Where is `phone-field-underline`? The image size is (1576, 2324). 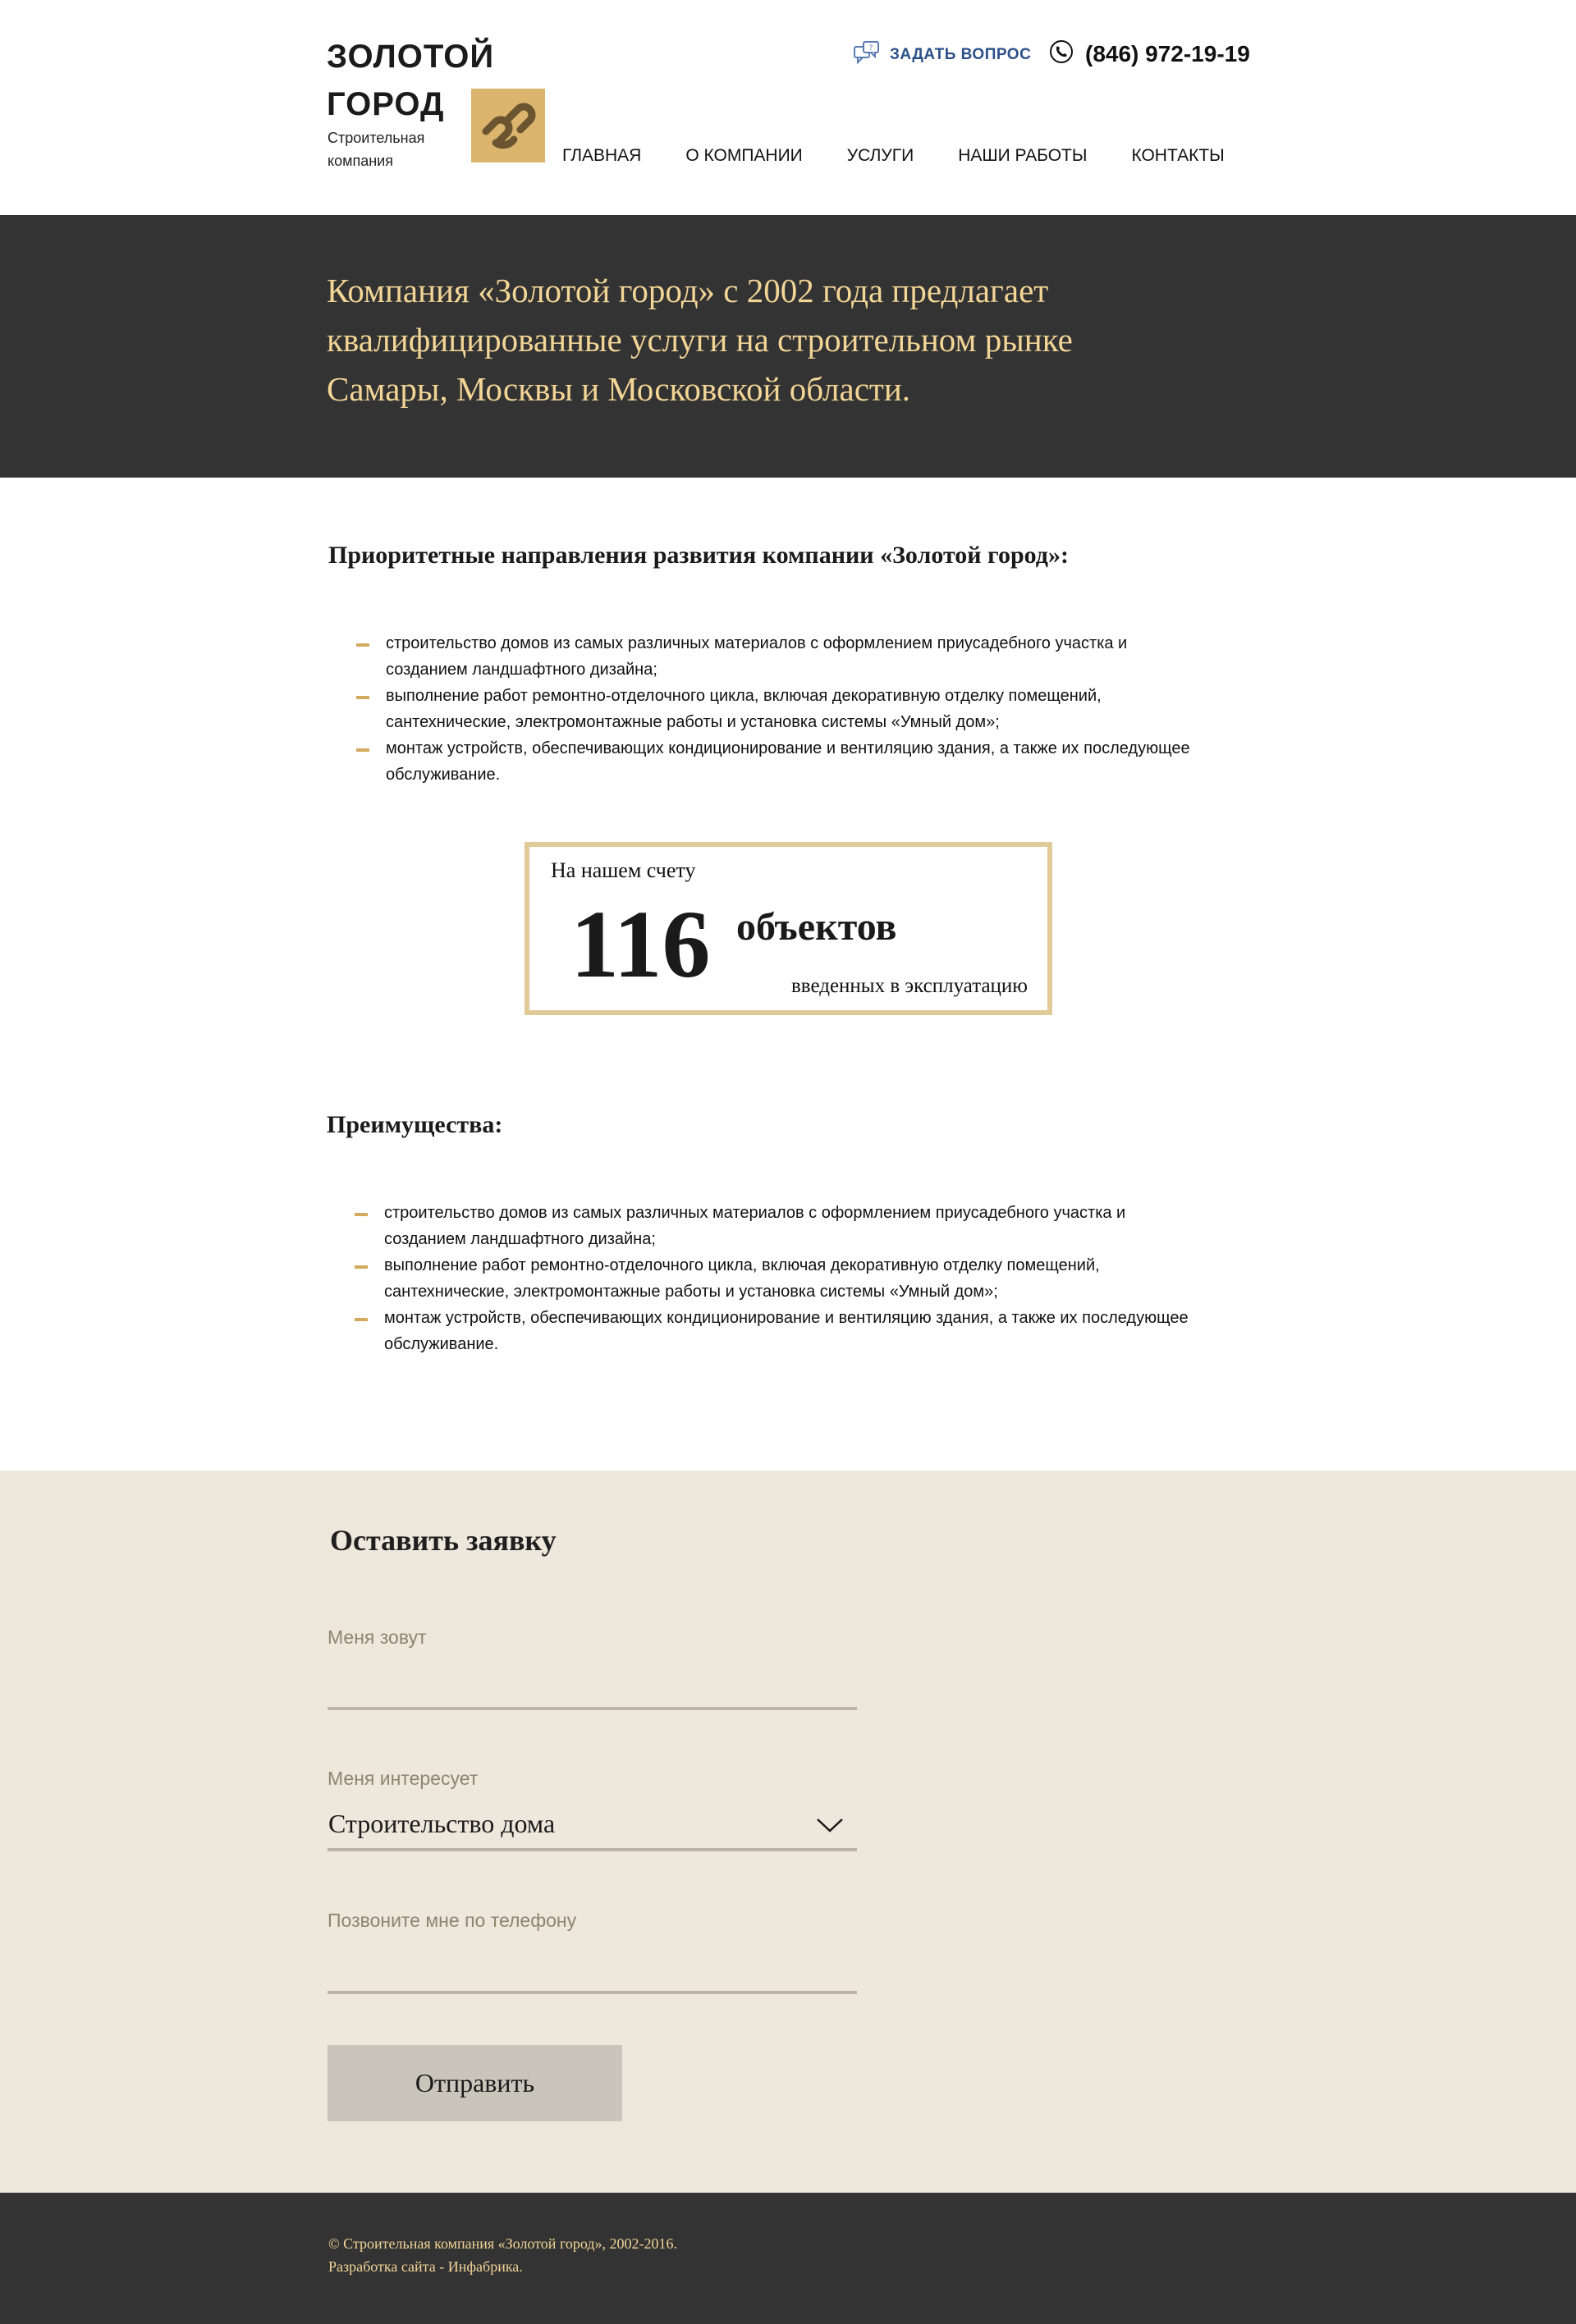 phone-field-underline is located at coordinates (592, 1992).